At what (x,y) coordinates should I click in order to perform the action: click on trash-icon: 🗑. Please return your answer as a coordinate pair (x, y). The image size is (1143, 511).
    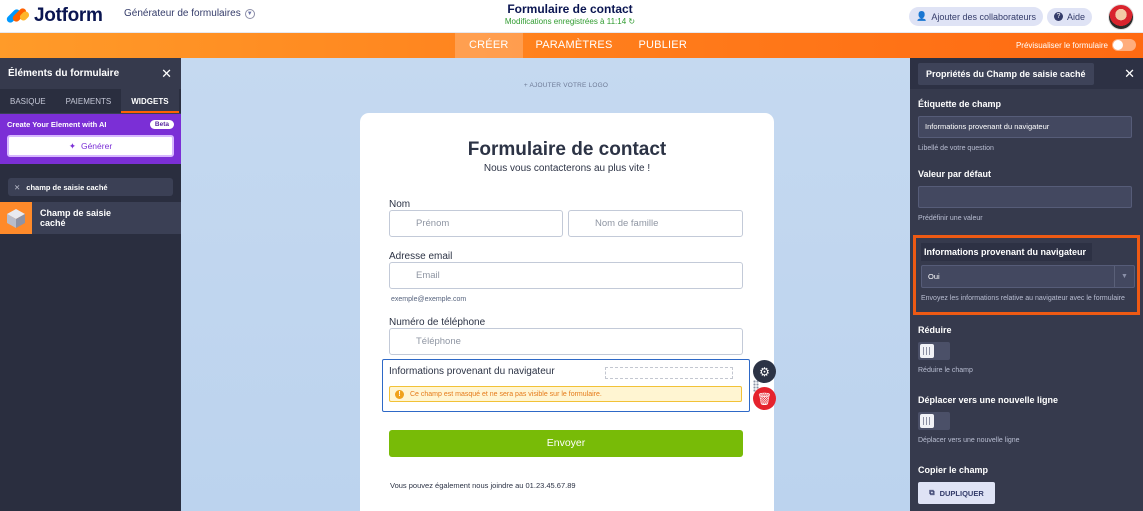
    Looking at the image, I should click on (764, 398).